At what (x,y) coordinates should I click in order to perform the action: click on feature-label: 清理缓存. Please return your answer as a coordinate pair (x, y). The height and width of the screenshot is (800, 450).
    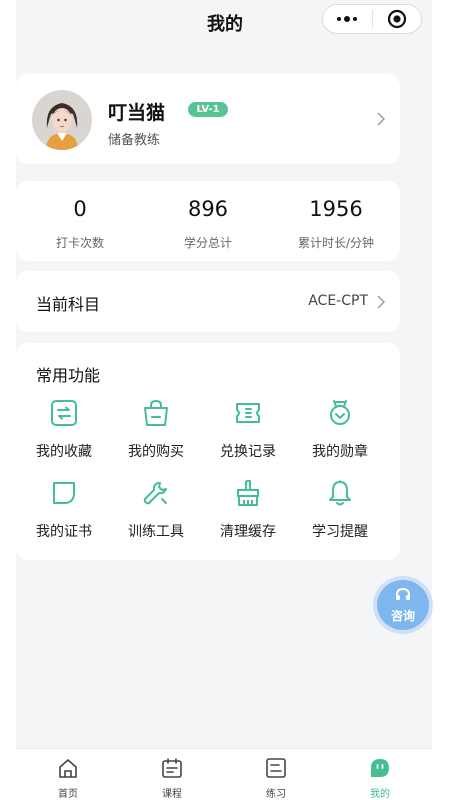
    Looking at the image, I should click on (248, 532).